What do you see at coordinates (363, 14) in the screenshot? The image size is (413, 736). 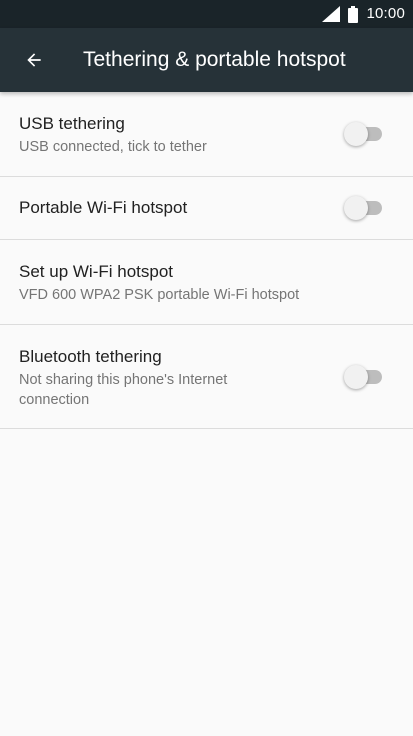 I see `status-icons: 10:00` at bounding box center [363, 14].